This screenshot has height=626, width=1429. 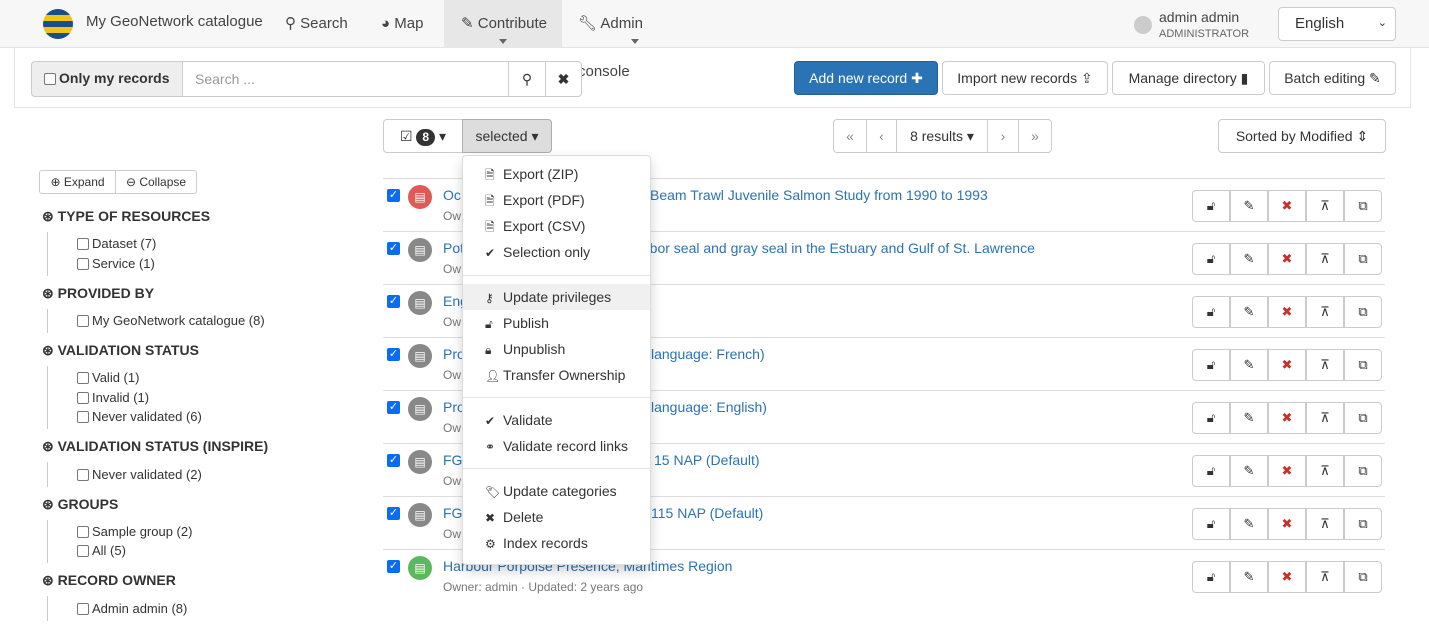 I want to click on clear-search-button: ✖, so click(x=563, y=79).